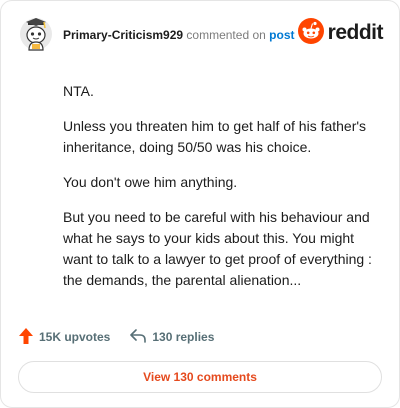 The height and width of the screenshot is (408, 400). I want to click on comment-byline: Primary-Criticism929 commented on post, so click(179, 35).